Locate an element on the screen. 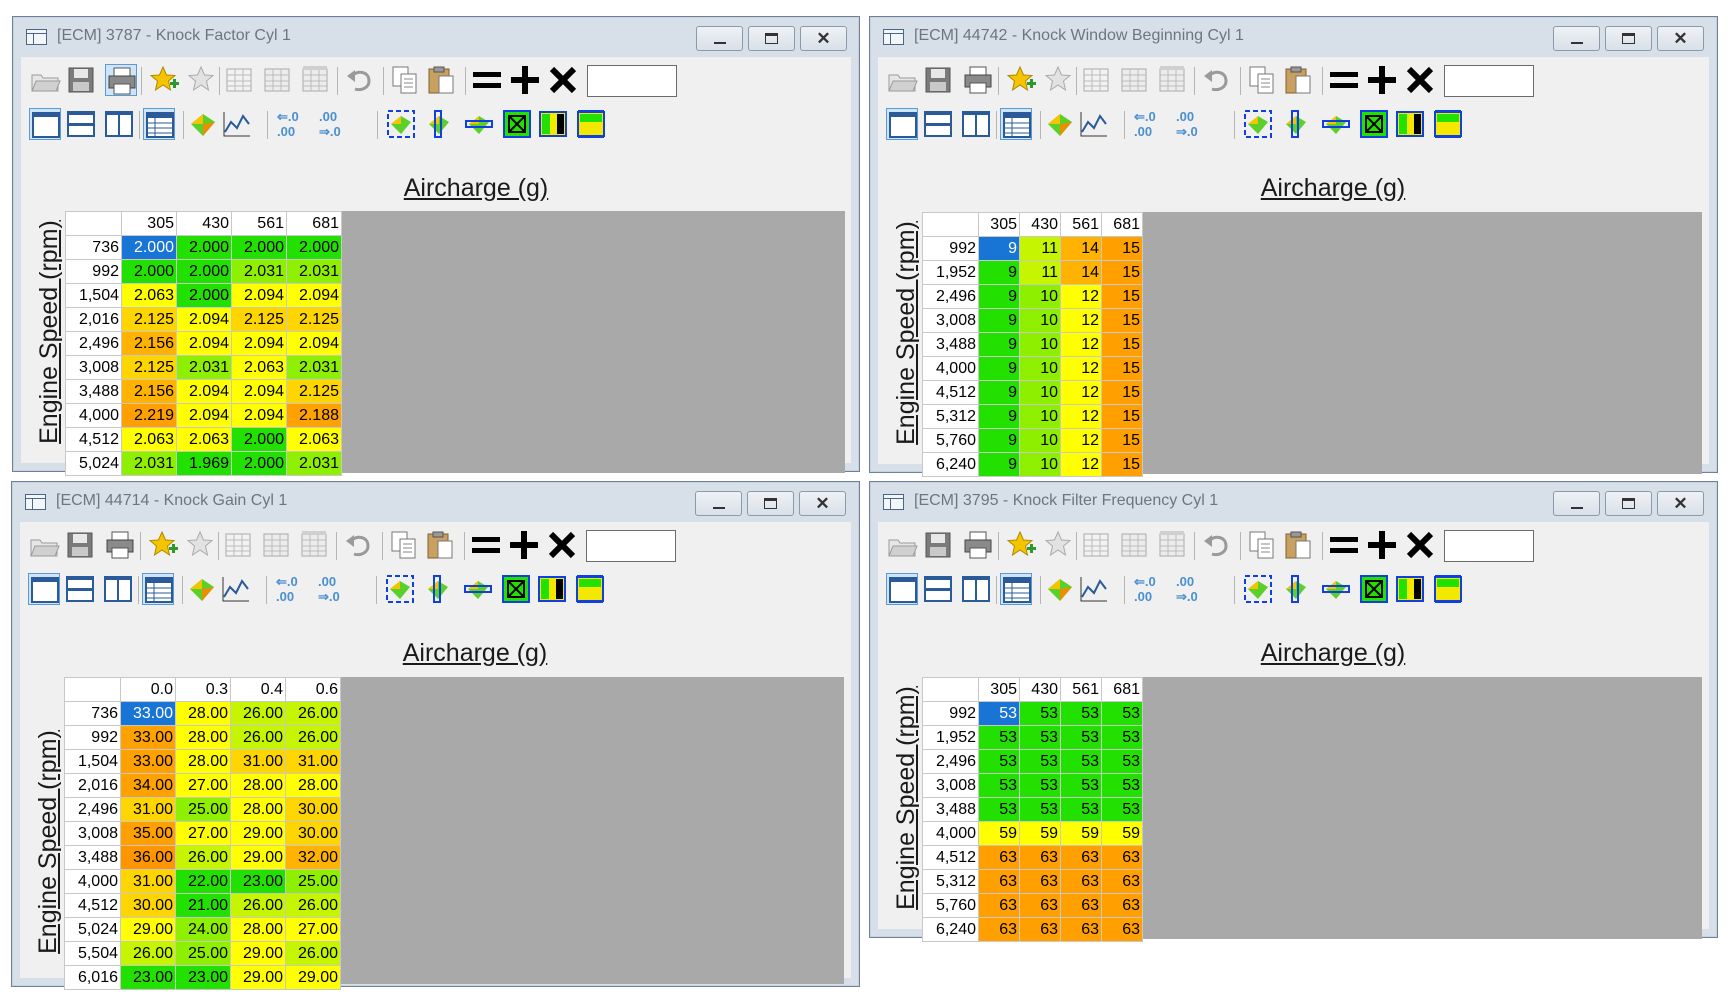 The width and height of the screenshot is (1729, 999). row-header: 5,760 is located at coordinates (950, 905).